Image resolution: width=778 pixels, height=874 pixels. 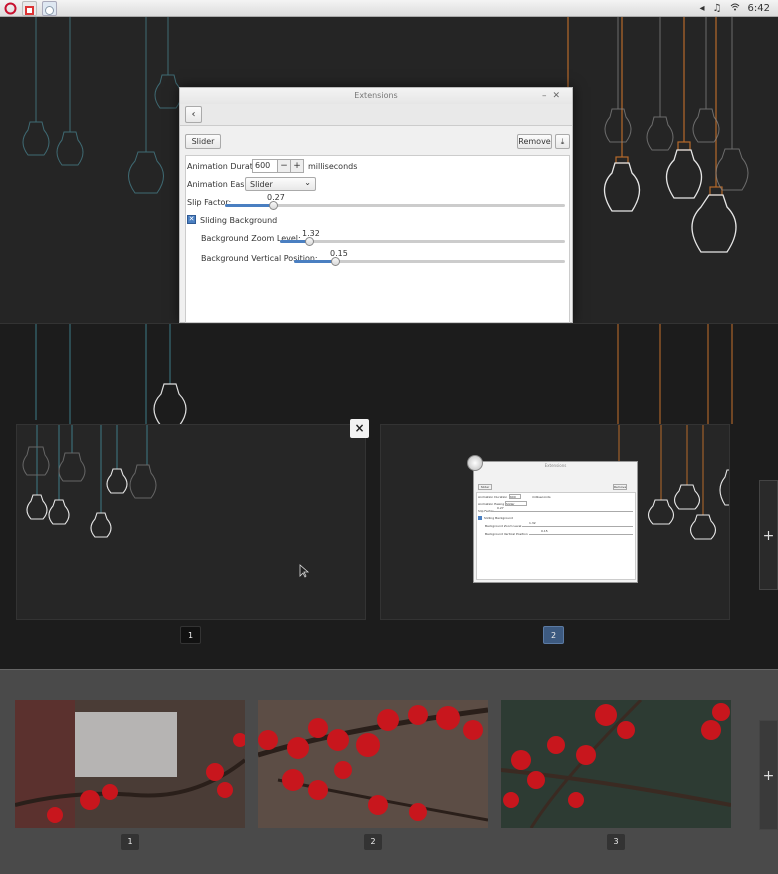 What do you see at coordinates (500, 508) in the screenshot?
I see `preview-slip-value: 0.27` at bounding box center [500, 508].